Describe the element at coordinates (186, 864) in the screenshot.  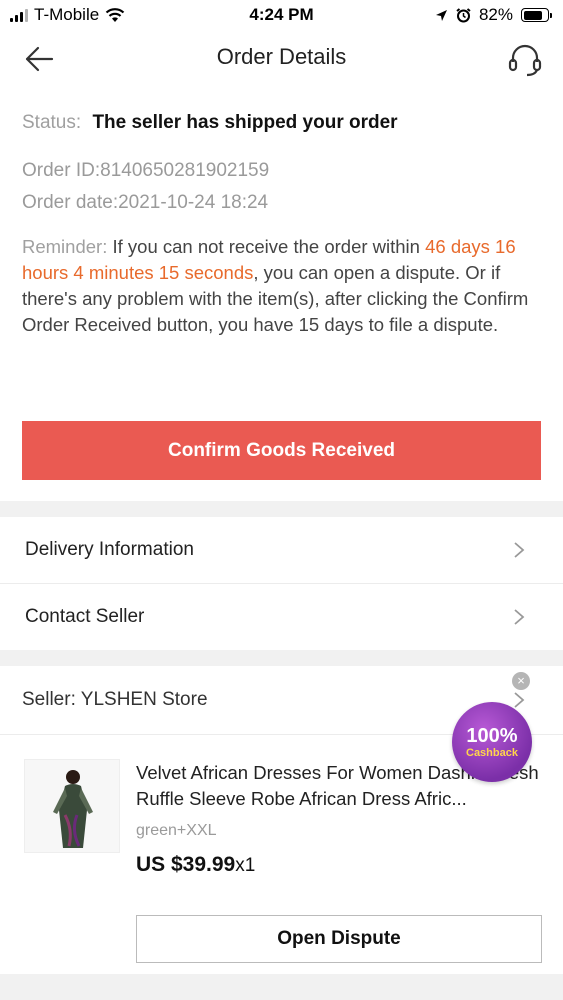
I see `price-value: US $39.99` at that location.